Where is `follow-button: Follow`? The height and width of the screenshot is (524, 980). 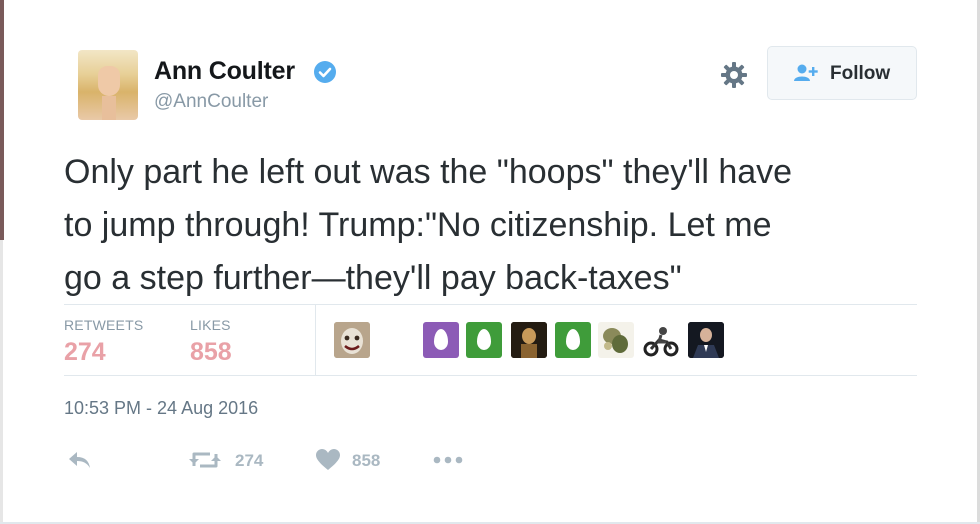 follow-button: Follow is located at coordinates (842, 73).